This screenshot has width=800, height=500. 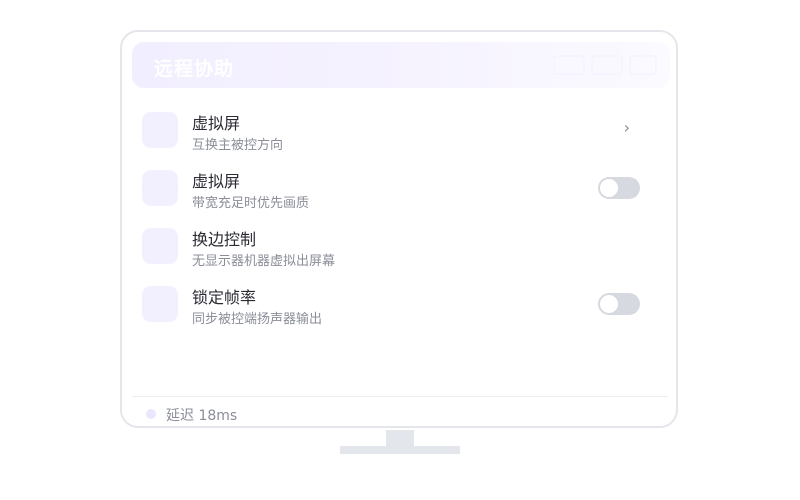 What do you see at coordinates (257, 319) in the screenshot?
I see `setting-subtitle: 同步被控端扬声器输出` at bounding box center [257, 319].